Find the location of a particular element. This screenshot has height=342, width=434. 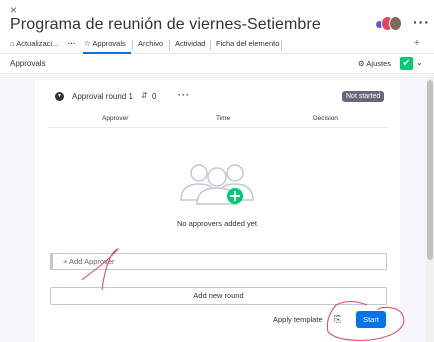

column-header-decision: Decision is located at coordinates (325, 118).